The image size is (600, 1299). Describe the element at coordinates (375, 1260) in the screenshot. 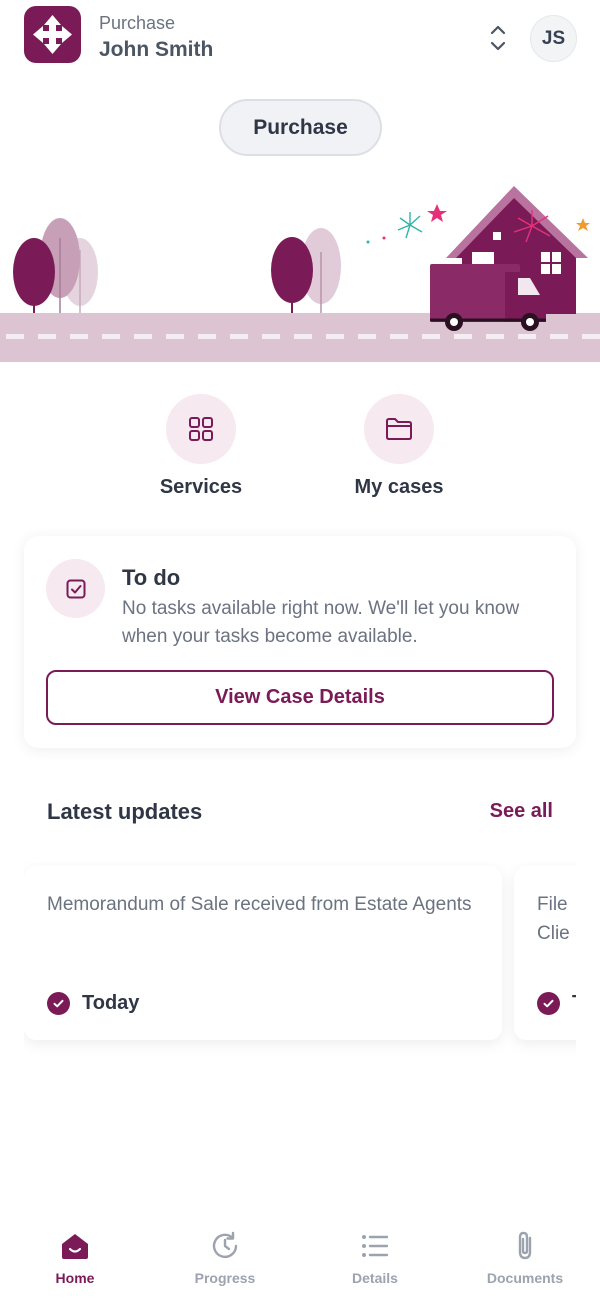

I see `nav-details: Details` at that location.